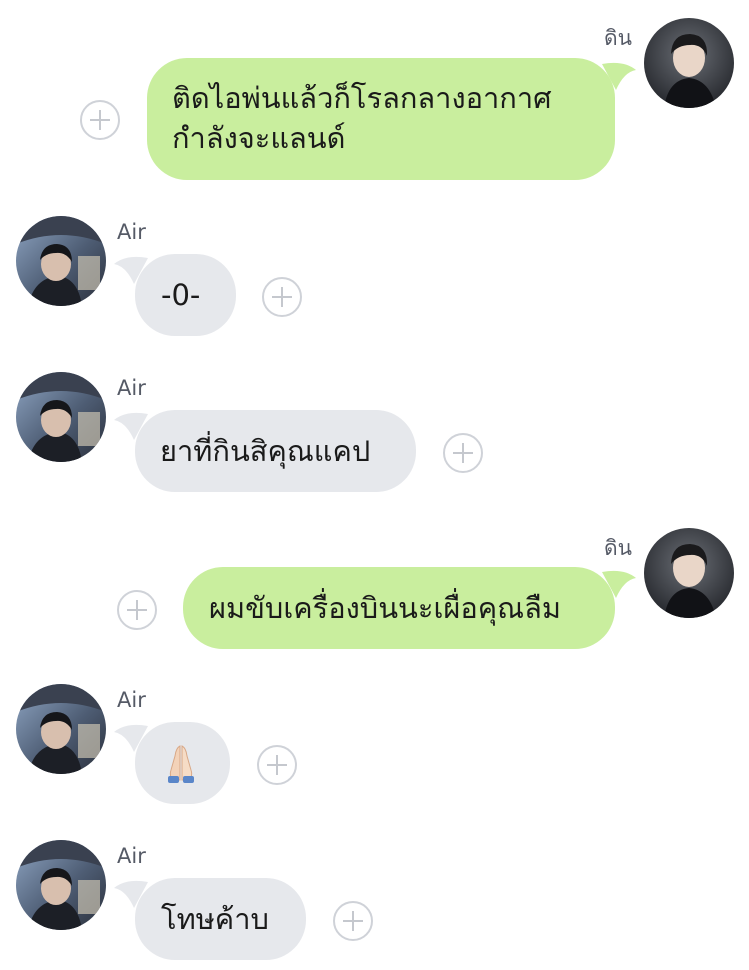  Describe the element at coordinates (181, 295) in the screenshot. I see `message-text: -0-` at that location.